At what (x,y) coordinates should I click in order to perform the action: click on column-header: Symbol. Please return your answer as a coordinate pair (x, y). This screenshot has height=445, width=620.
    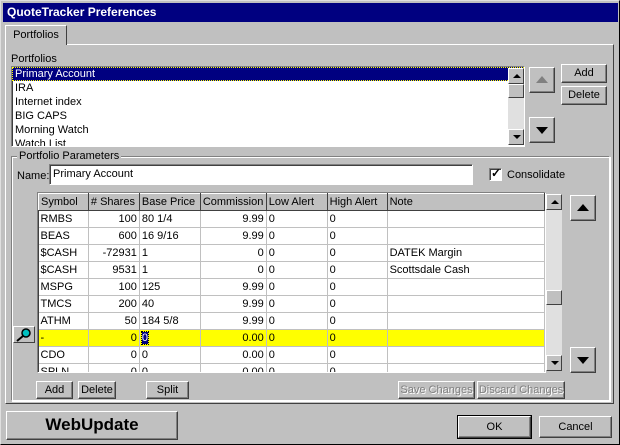
    Looking at the image, I should click on (63, 202).